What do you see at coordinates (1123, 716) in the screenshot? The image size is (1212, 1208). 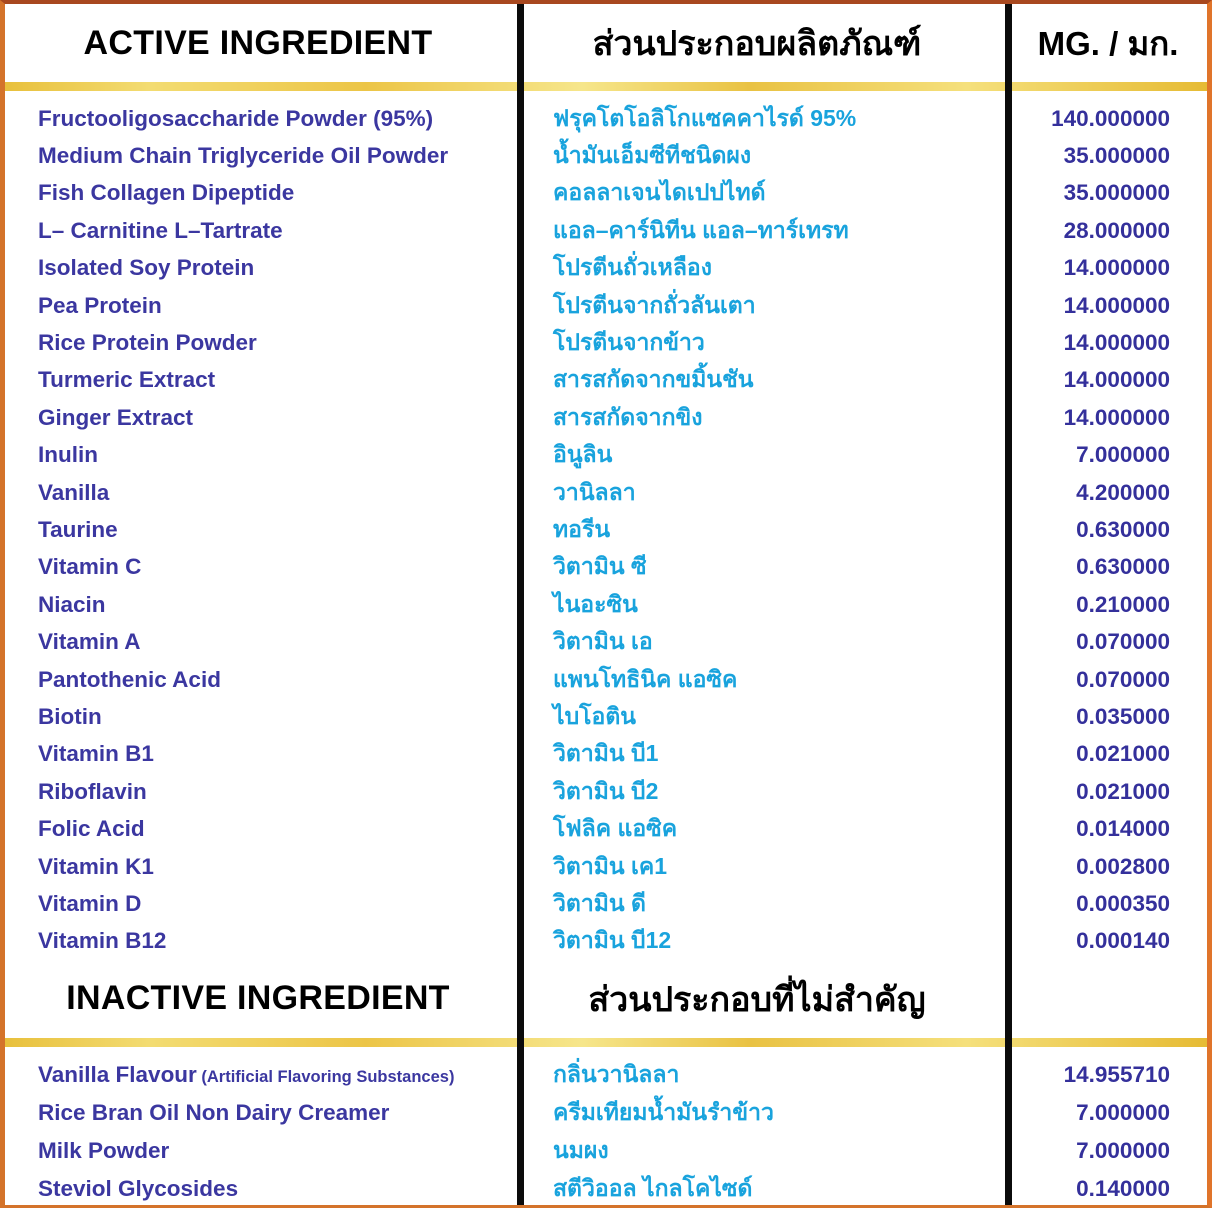 I see `ingredient-amount-mg: 0.035000` at bounding box center [1123, 716].